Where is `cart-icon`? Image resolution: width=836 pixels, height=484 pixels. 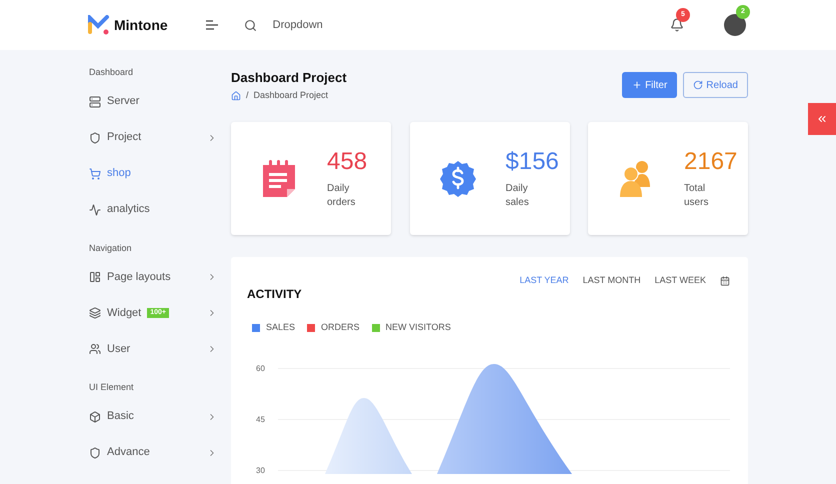
cart-icon is located at coordinates (95, 174).